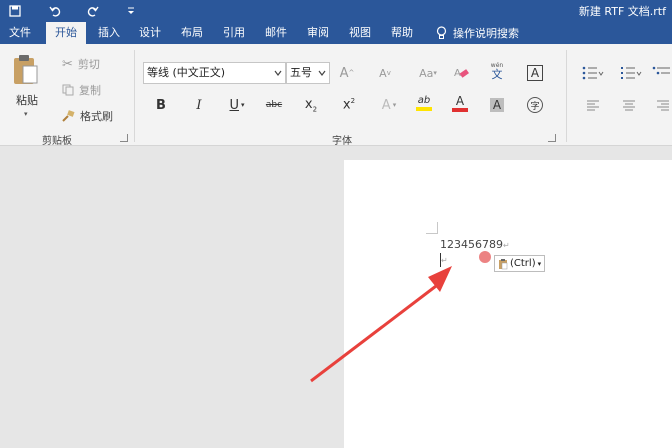  Describe the element at coordinates (432, 228) in the screenshot. I see `margin-corner-mark` at that location.